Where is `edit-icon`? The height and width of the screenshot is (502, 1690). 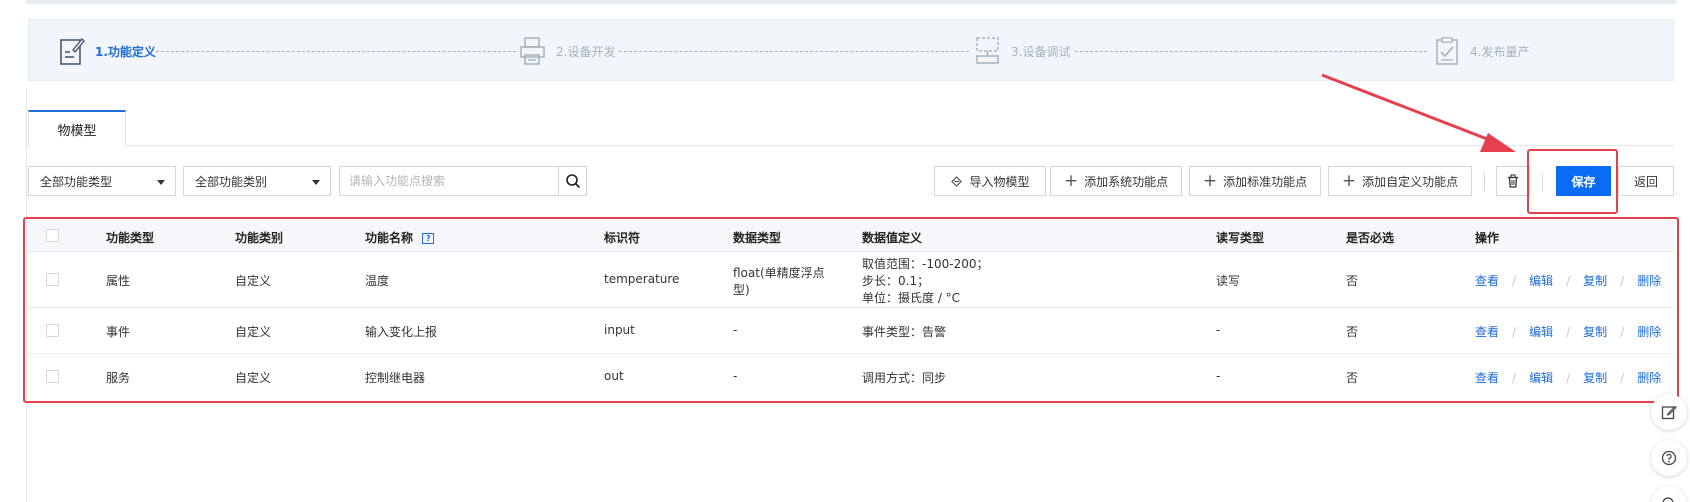
edit-icon is located at coordinates (1669, 412).